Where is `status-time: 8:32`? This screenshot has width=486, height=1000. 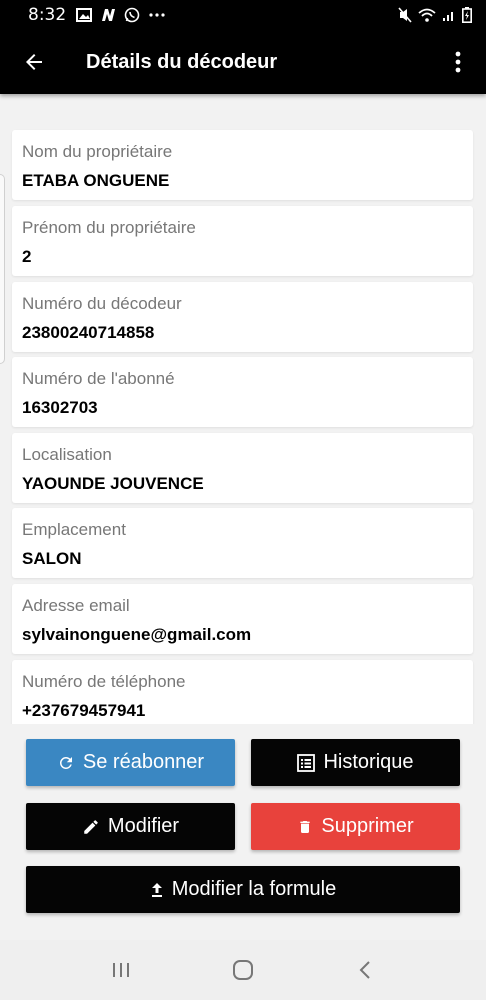
status-time: 8:32 is located at coordinates (47, 15).